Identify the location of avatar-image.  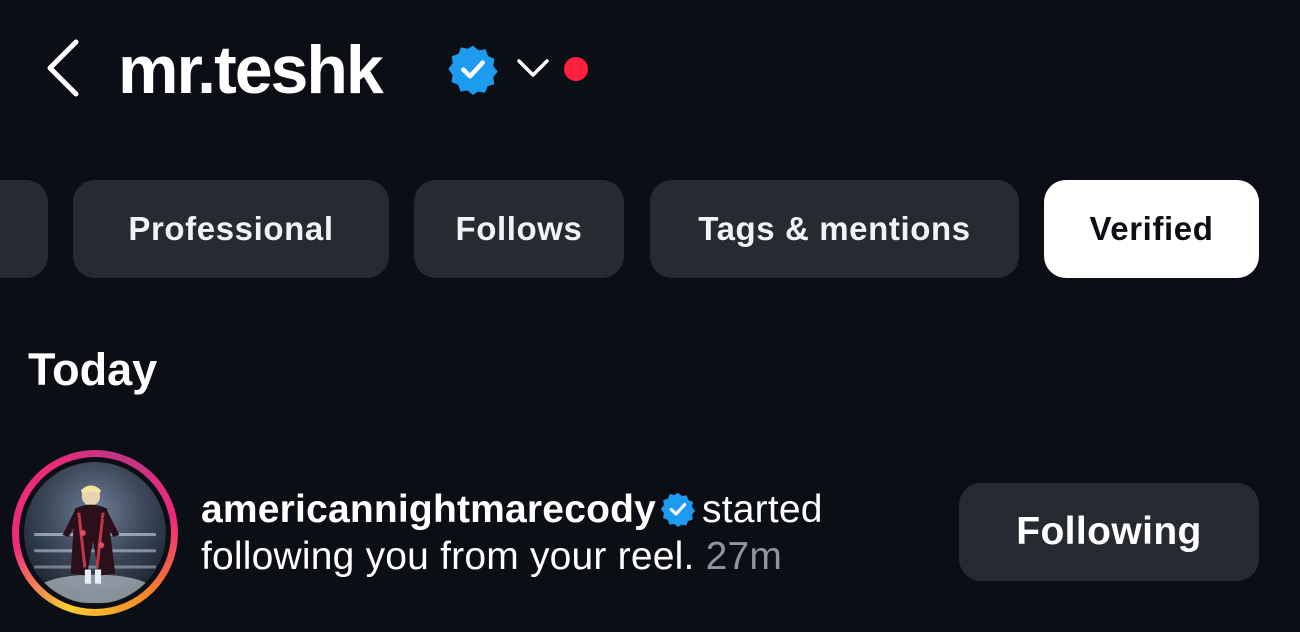
(95, 533).